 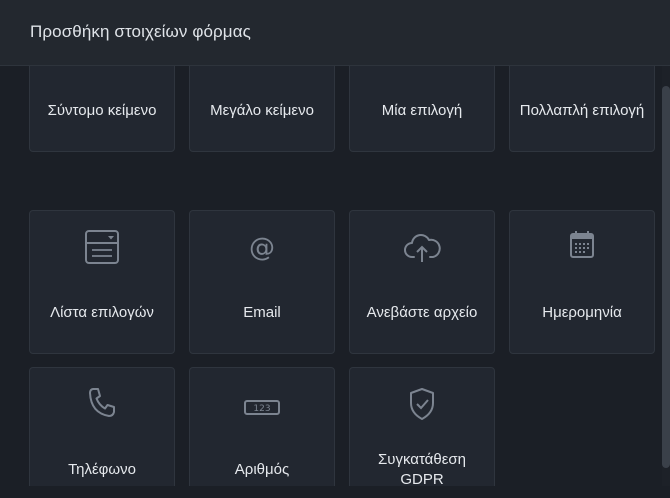 I want to click on tile-label: Συγκατάθεση GDPR, so click(x=422, y=468).